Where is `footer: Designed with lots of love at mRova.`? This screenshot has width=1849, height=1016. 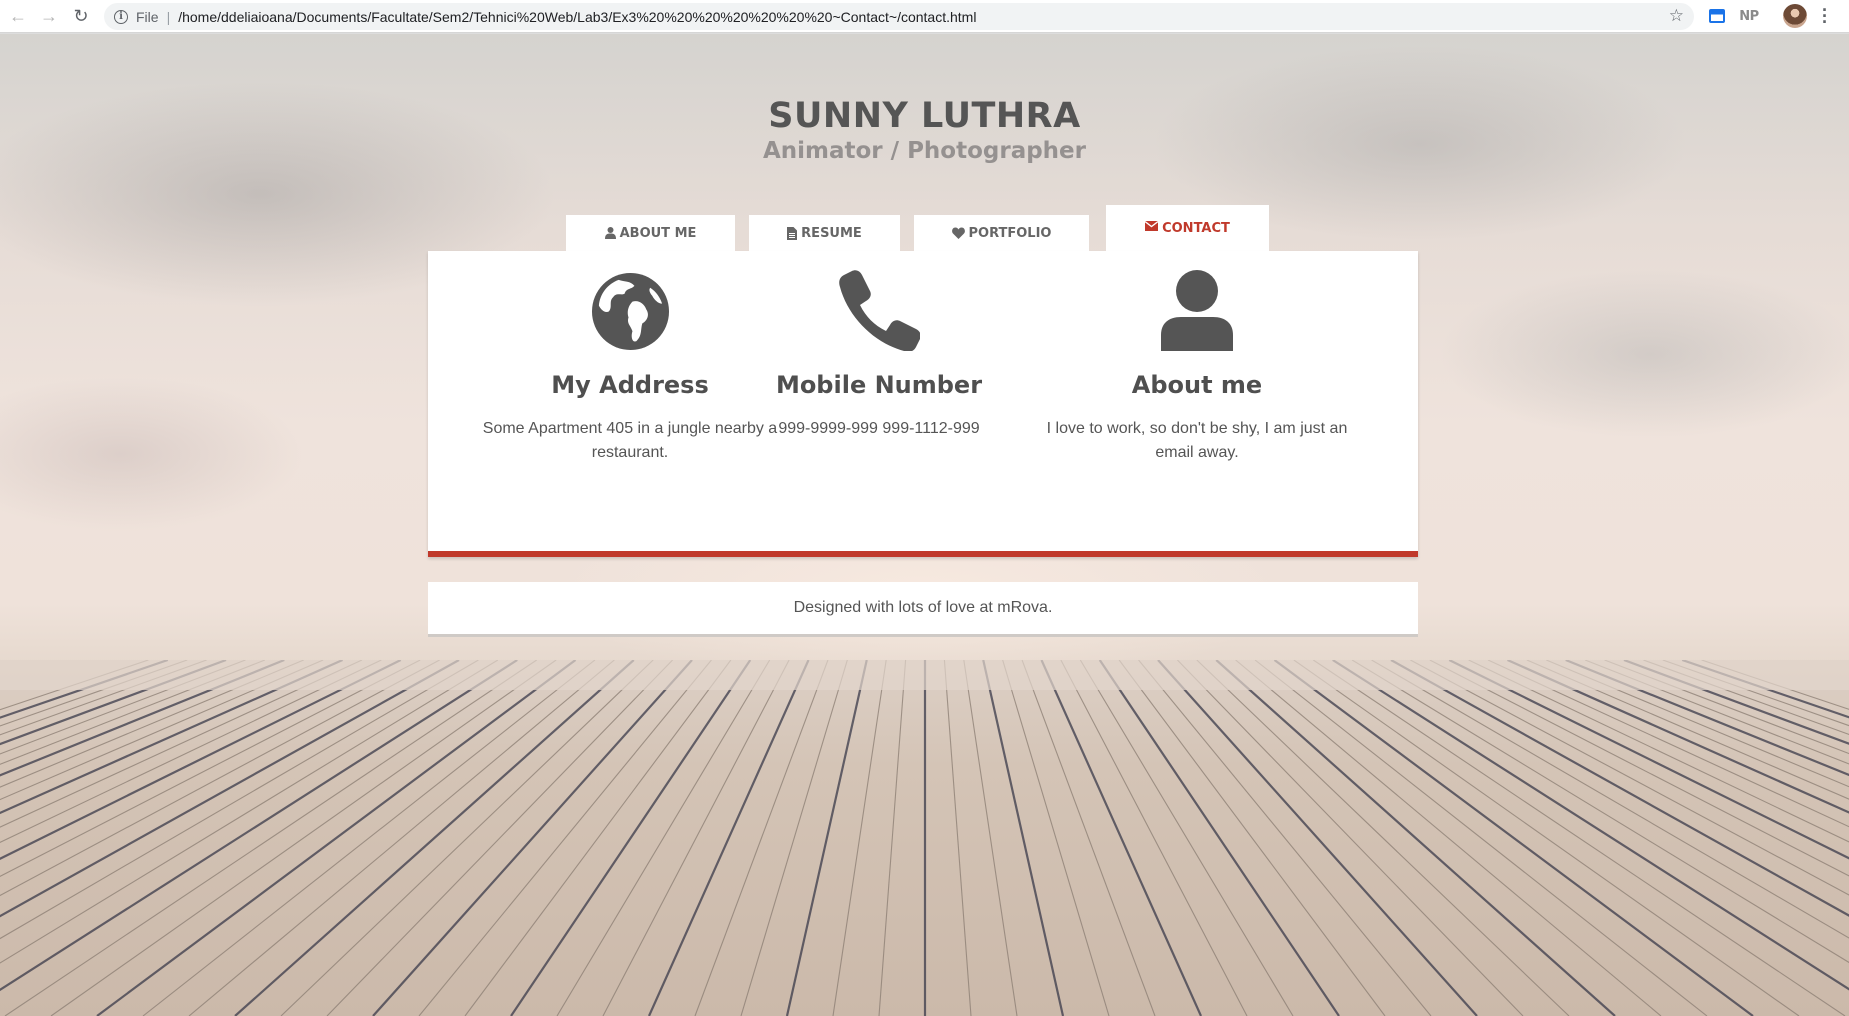 footer: Designed with lots of love at mRova. is located at coordinates (923, 609).